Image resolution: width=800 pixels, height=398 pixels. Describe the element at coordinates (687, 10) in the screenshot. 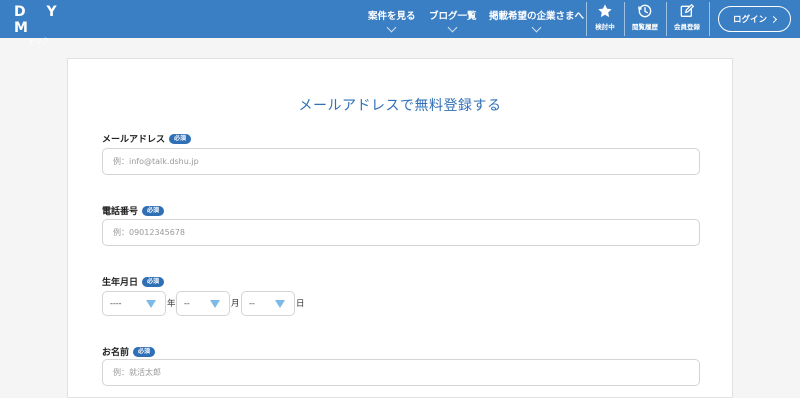

I see `edit-icon` at that location.